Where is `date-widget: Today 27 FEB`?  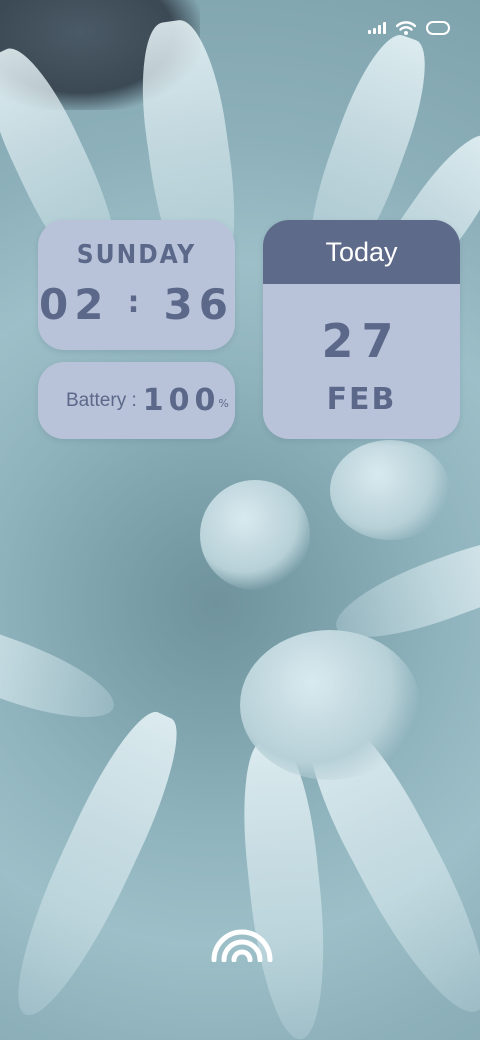 date-widget: Today 27 FEB is located at coordinates (361, 329).